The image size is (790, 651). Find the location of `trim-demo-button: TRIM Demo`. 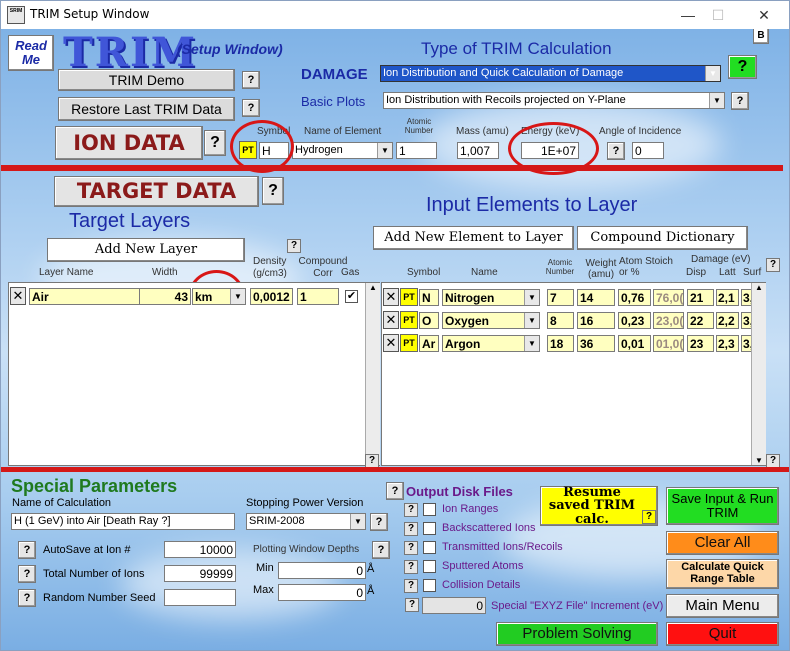

trim-demo-button: TRIM Demo is located at coordinates (146, 80).